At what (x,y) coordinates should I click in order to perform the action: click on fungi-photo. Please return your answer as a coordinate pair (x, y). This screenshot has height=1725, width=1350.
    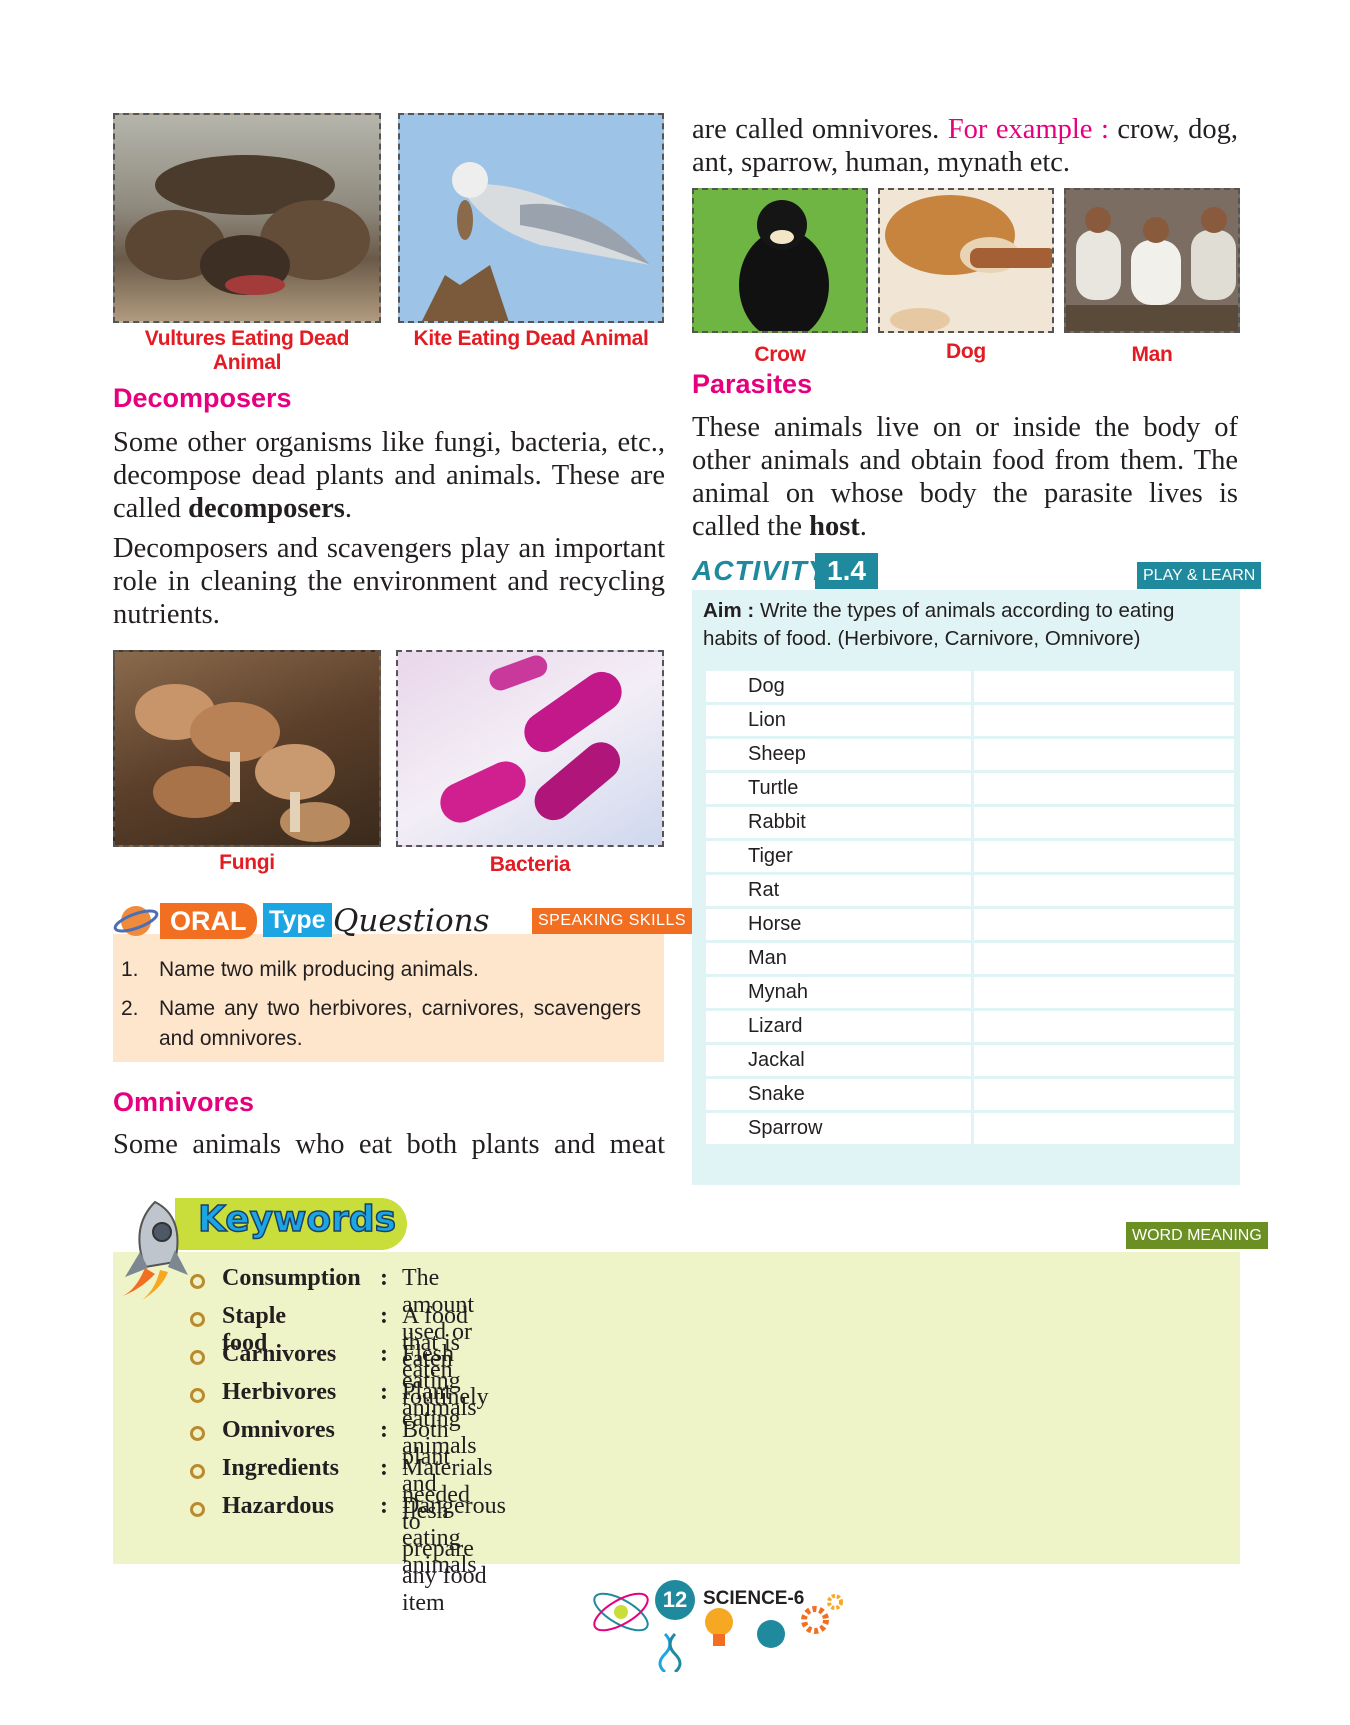
    Looking at the image, I should click on (247, 748).